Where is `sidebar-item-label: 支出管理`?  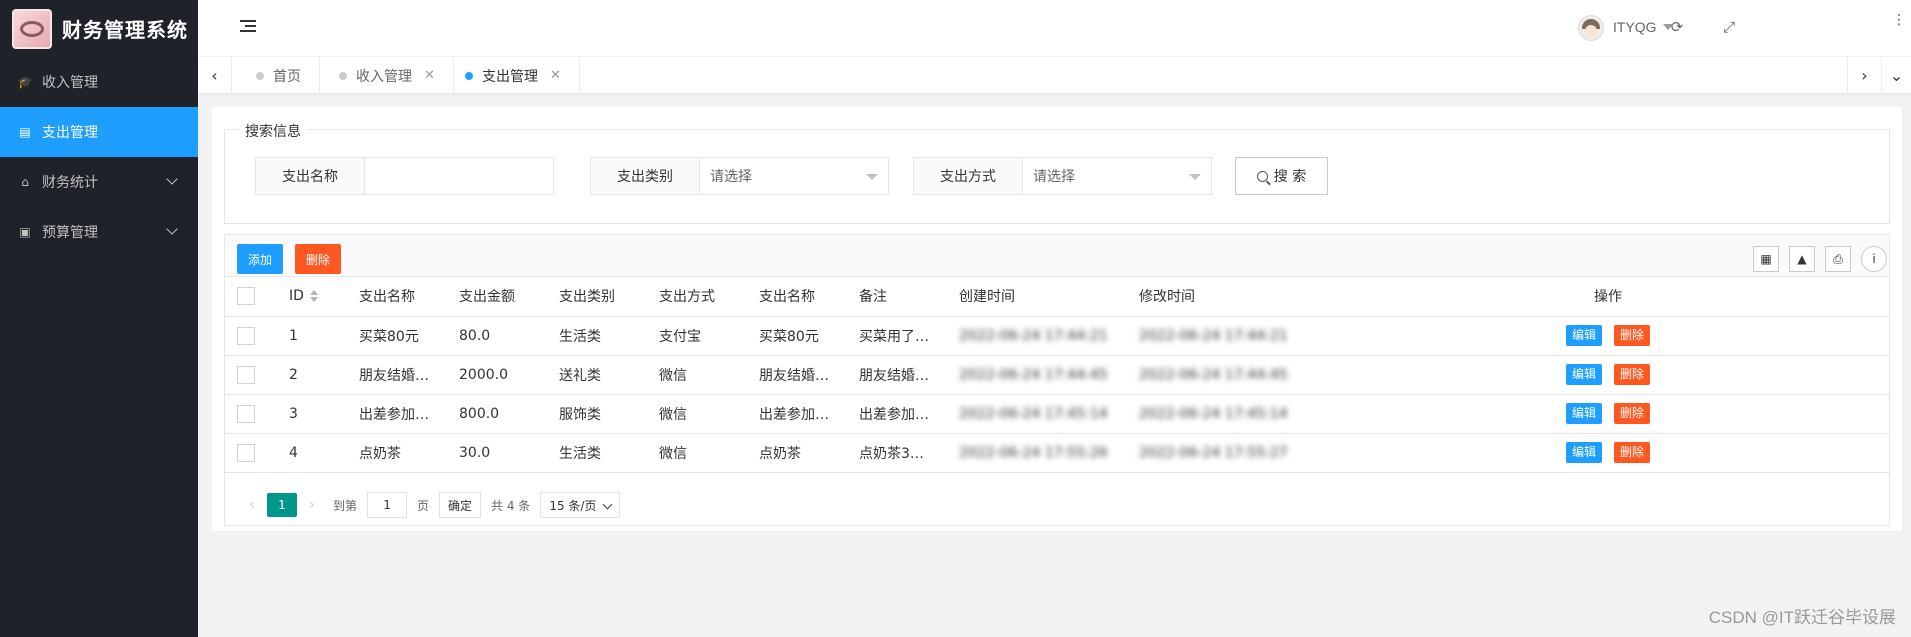 sidebar-item-label: 支出管理 is located at coordinates (70, 133).